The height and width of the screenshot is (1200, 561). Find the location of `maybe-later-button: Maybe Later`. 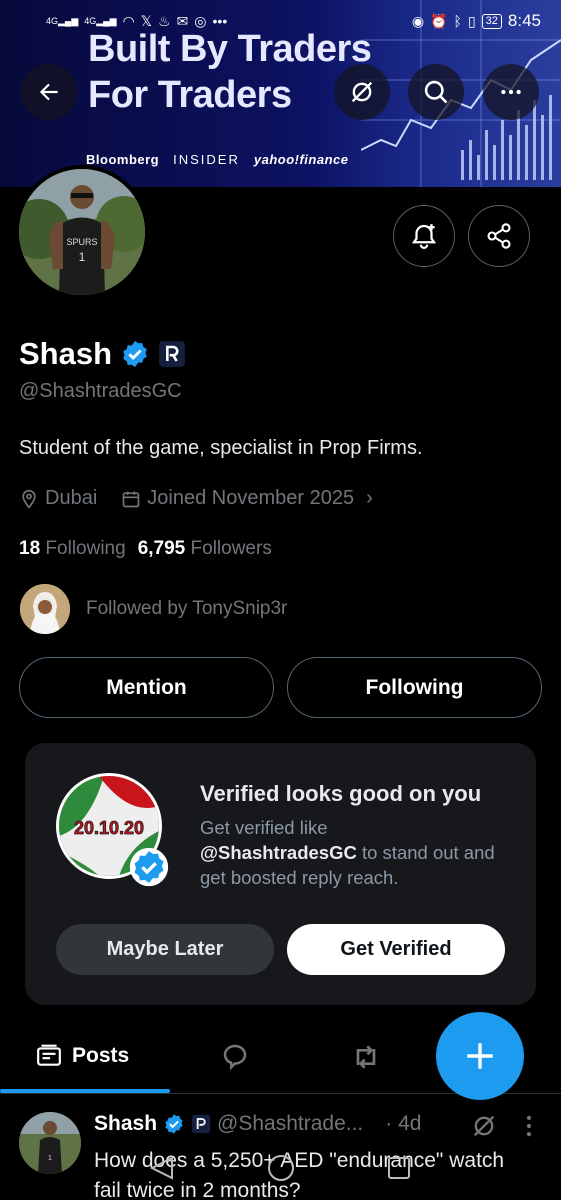

maybe-later-button: Maybe Later is located at coordinates (165, 949).